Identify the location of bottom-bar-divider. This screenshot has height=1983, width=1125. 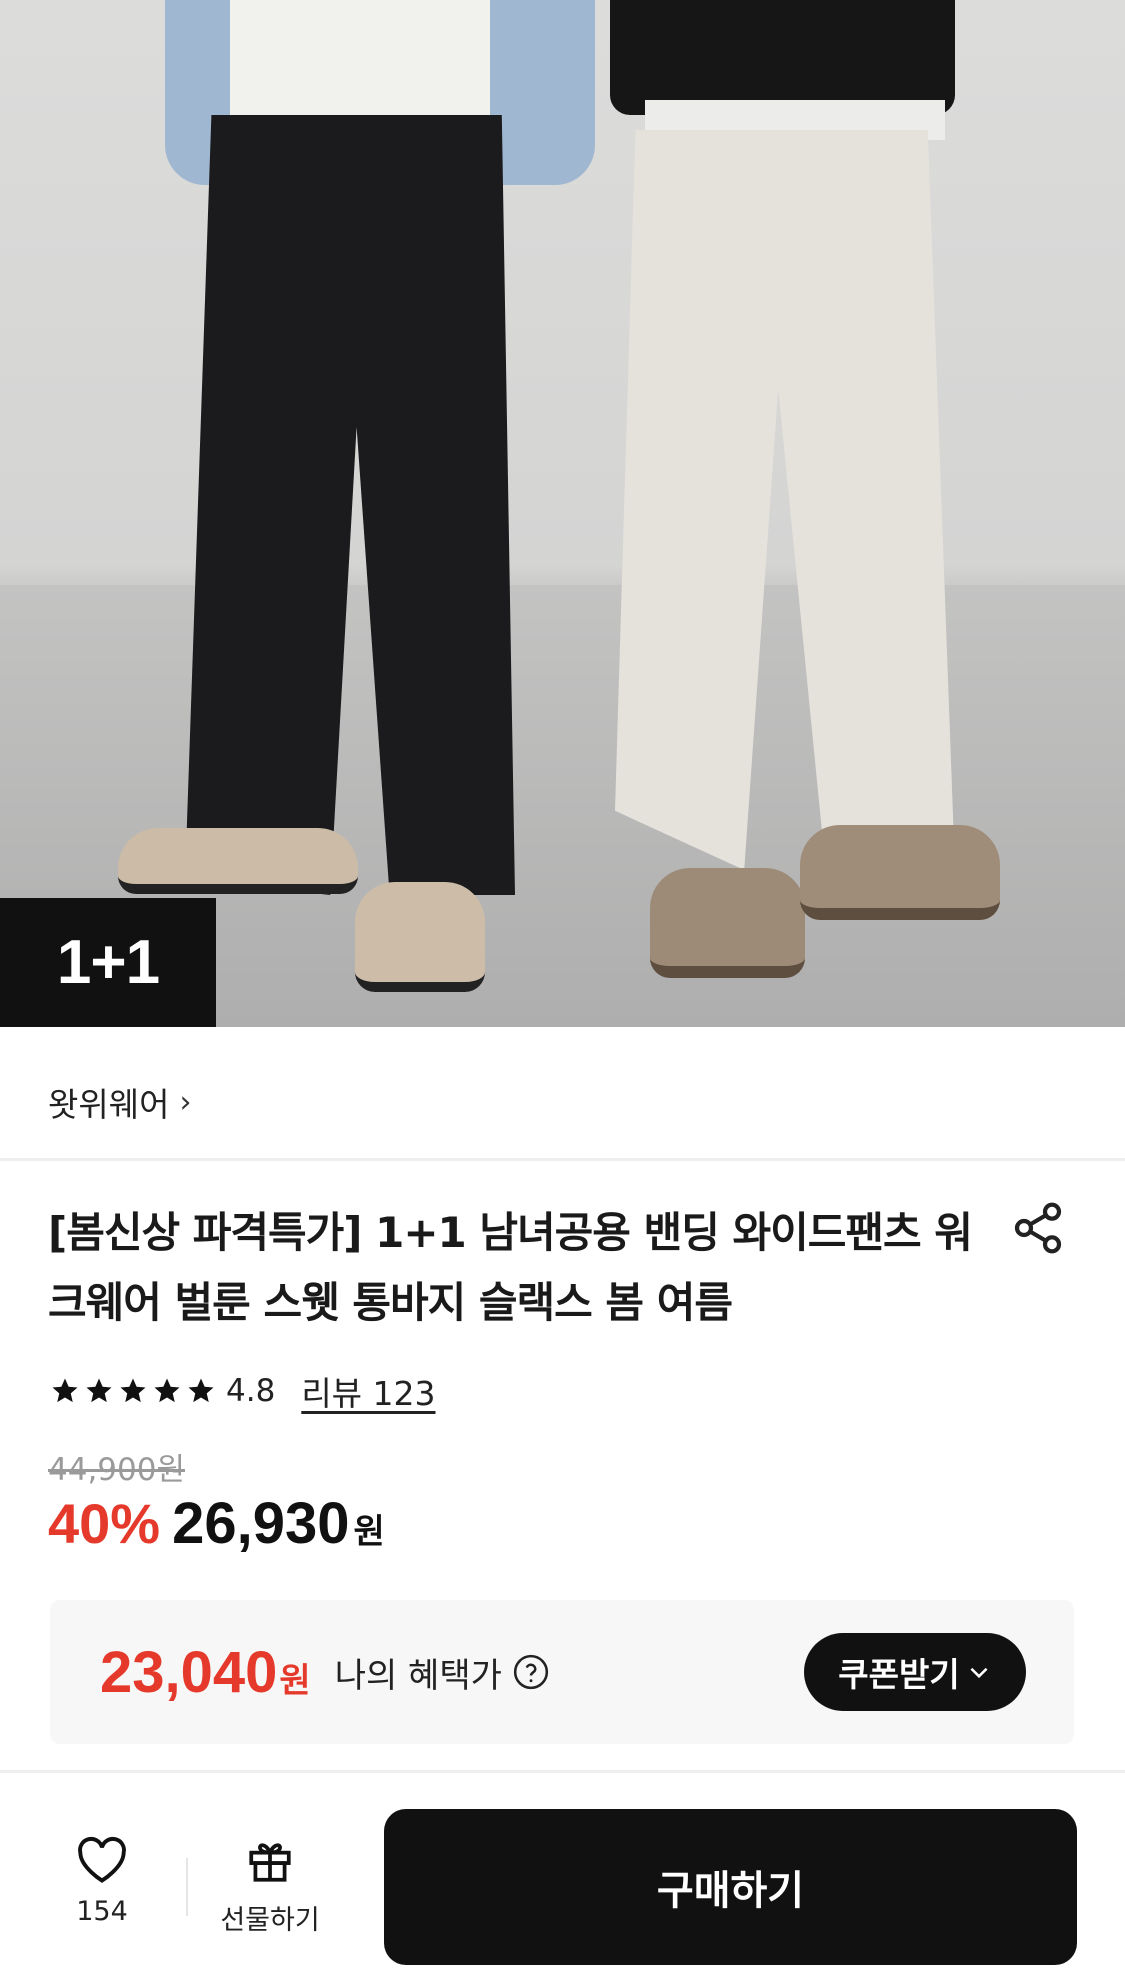
(562, 1771).